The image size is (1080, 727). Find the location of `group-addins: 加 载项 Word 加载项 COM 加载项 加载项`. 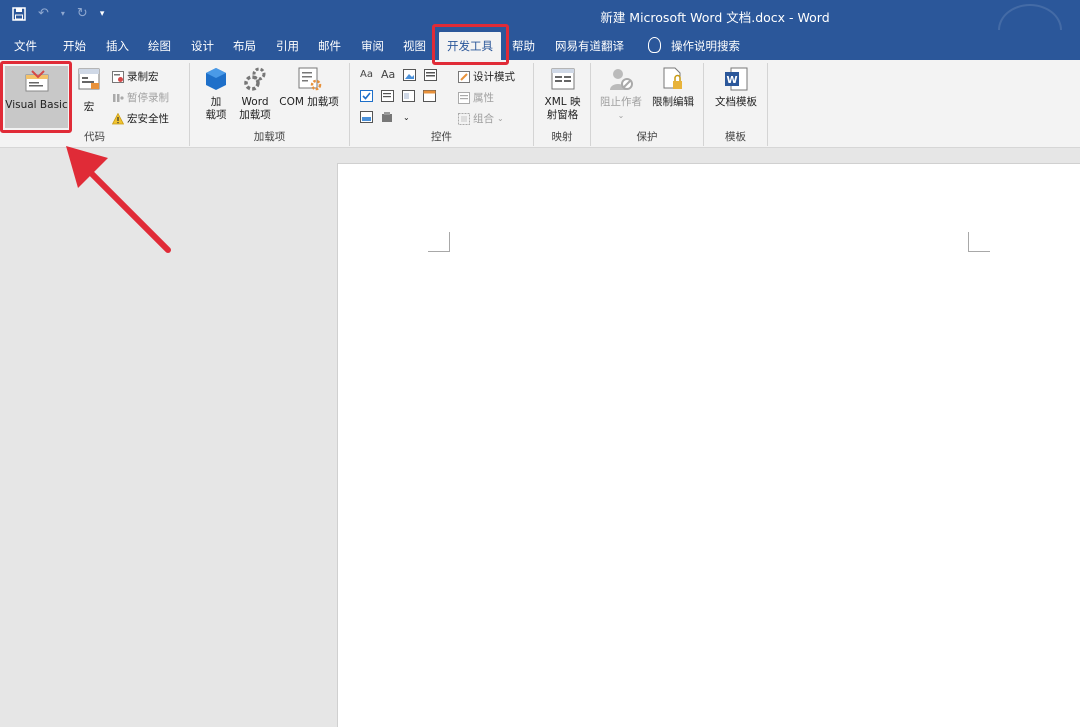

group-addins: 加 载项 Word 加载项 COM 加载项 加载项 is located at coordinates (270, 104).